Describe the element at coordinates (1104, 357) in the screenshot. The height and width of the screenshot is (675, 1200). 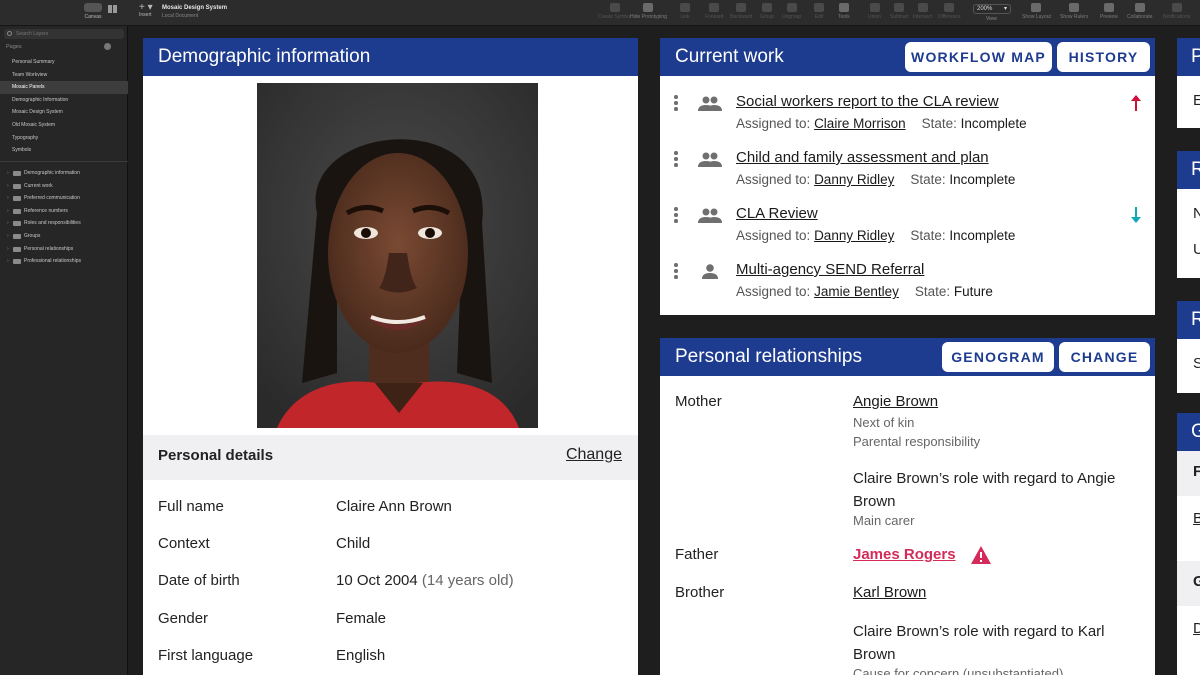
I see `change-relationships-button: CHANGE` at that location.